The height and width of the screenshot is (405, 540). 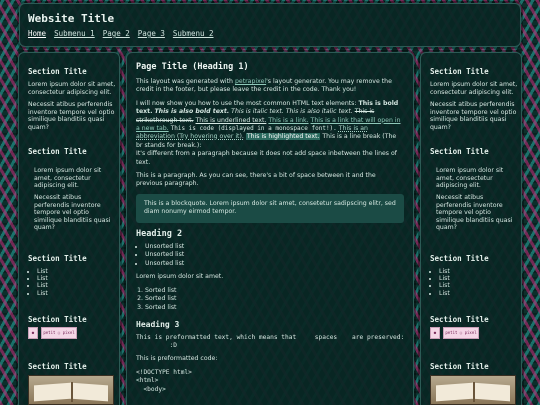 I want to click on sorted-list: Sorted list Sorted list Sorted list, so click(x=274, y=300).